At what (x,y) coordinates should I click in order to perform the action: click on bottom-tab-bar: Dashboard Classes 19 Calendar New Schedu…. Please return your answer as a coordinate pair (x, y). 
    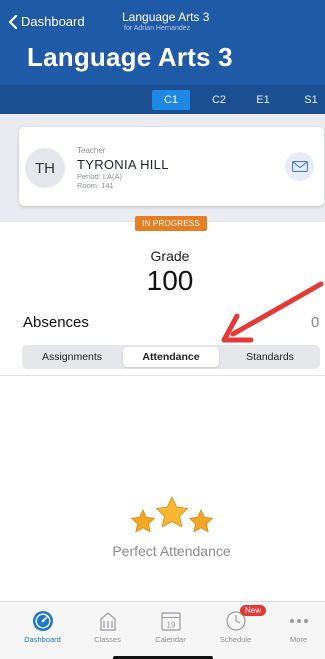
    Looking at the image, I should click on (162, 630).